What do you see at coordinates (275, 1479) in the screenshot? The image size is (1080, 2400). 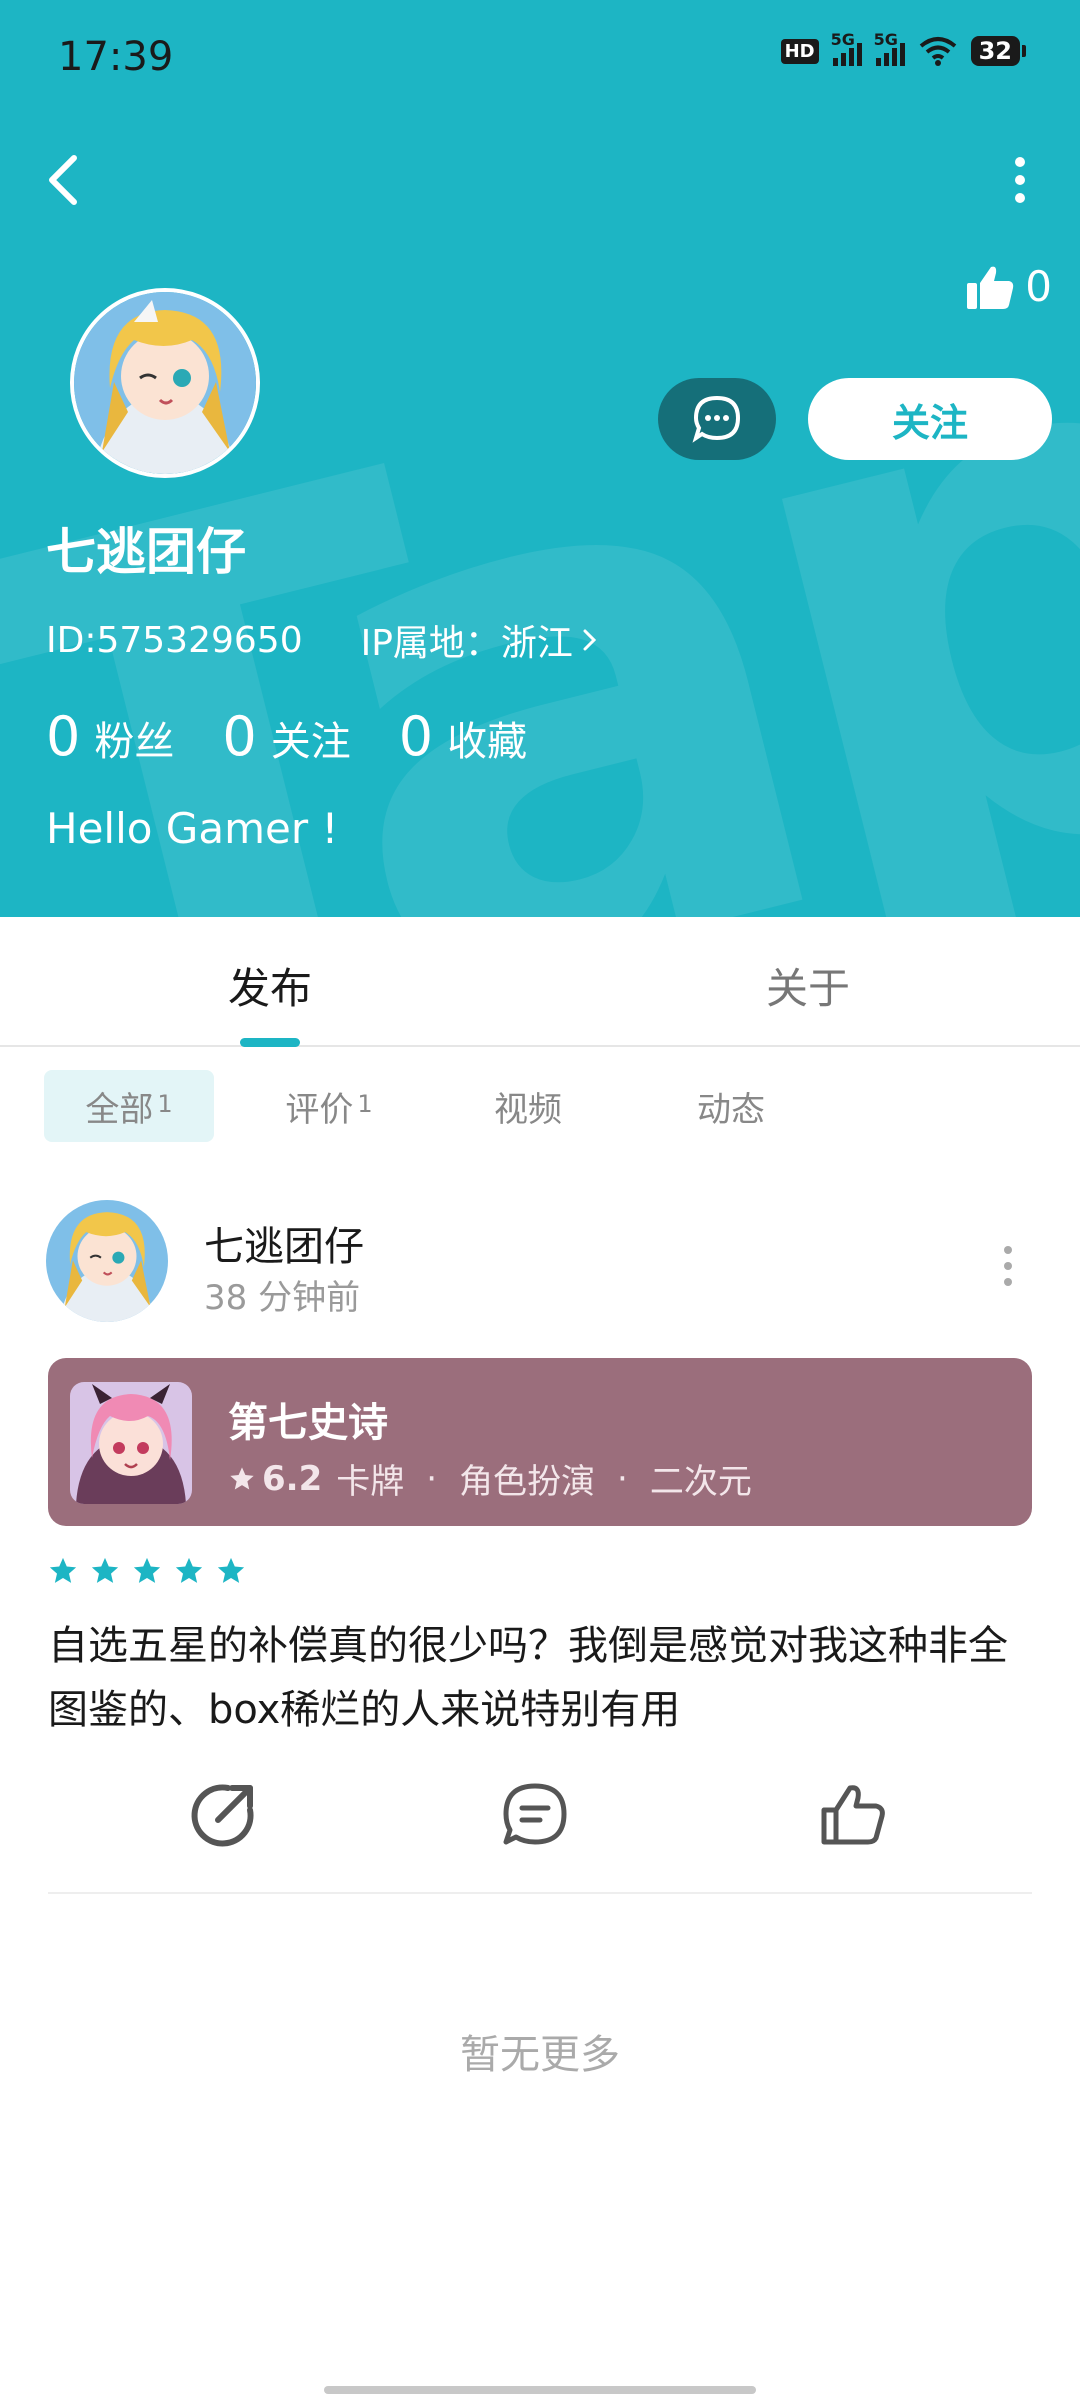 I see `game-rating: 6.2` at bounding box center [275, 1479].